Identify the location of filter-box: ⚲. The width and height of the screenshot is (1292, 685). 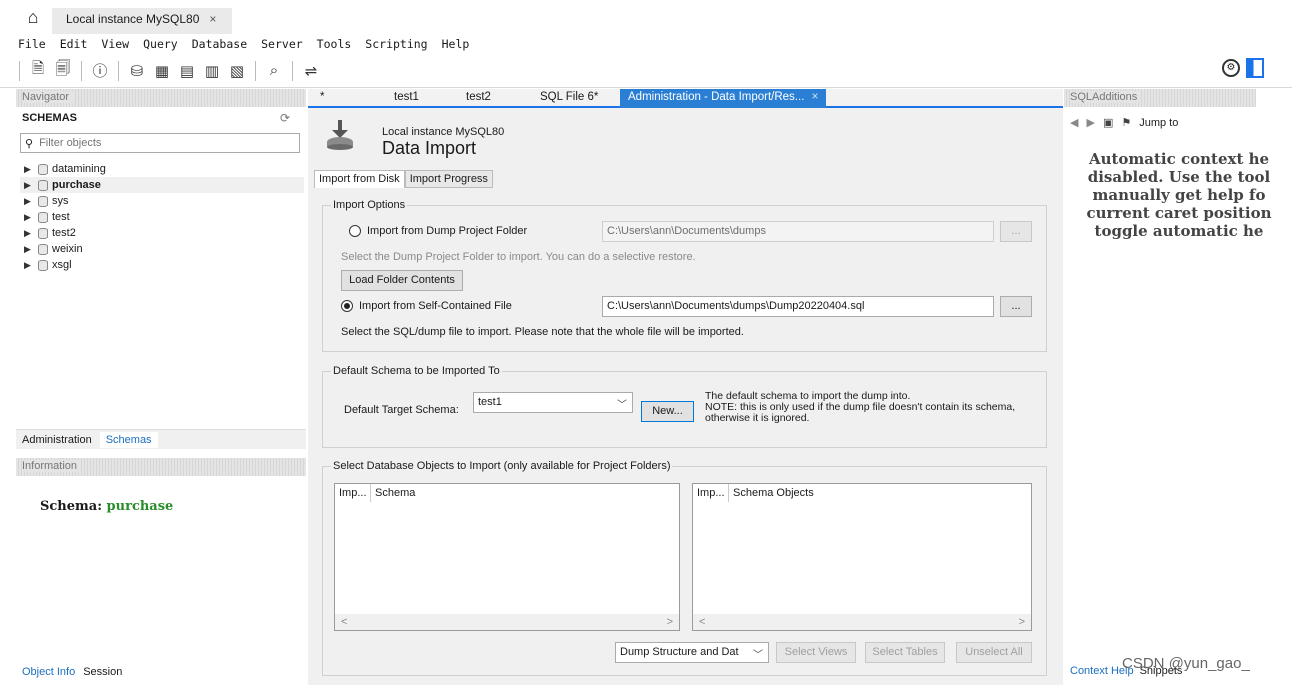
(160, 143).